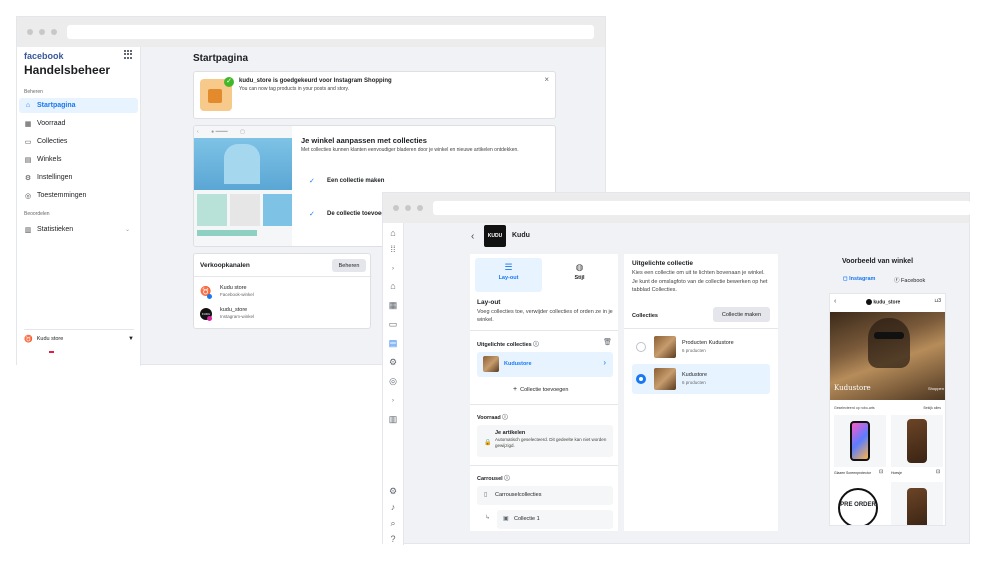 This screenshot has width=1000, height=569. I want to click on collection-name: Kudustore, so click(695, 375).